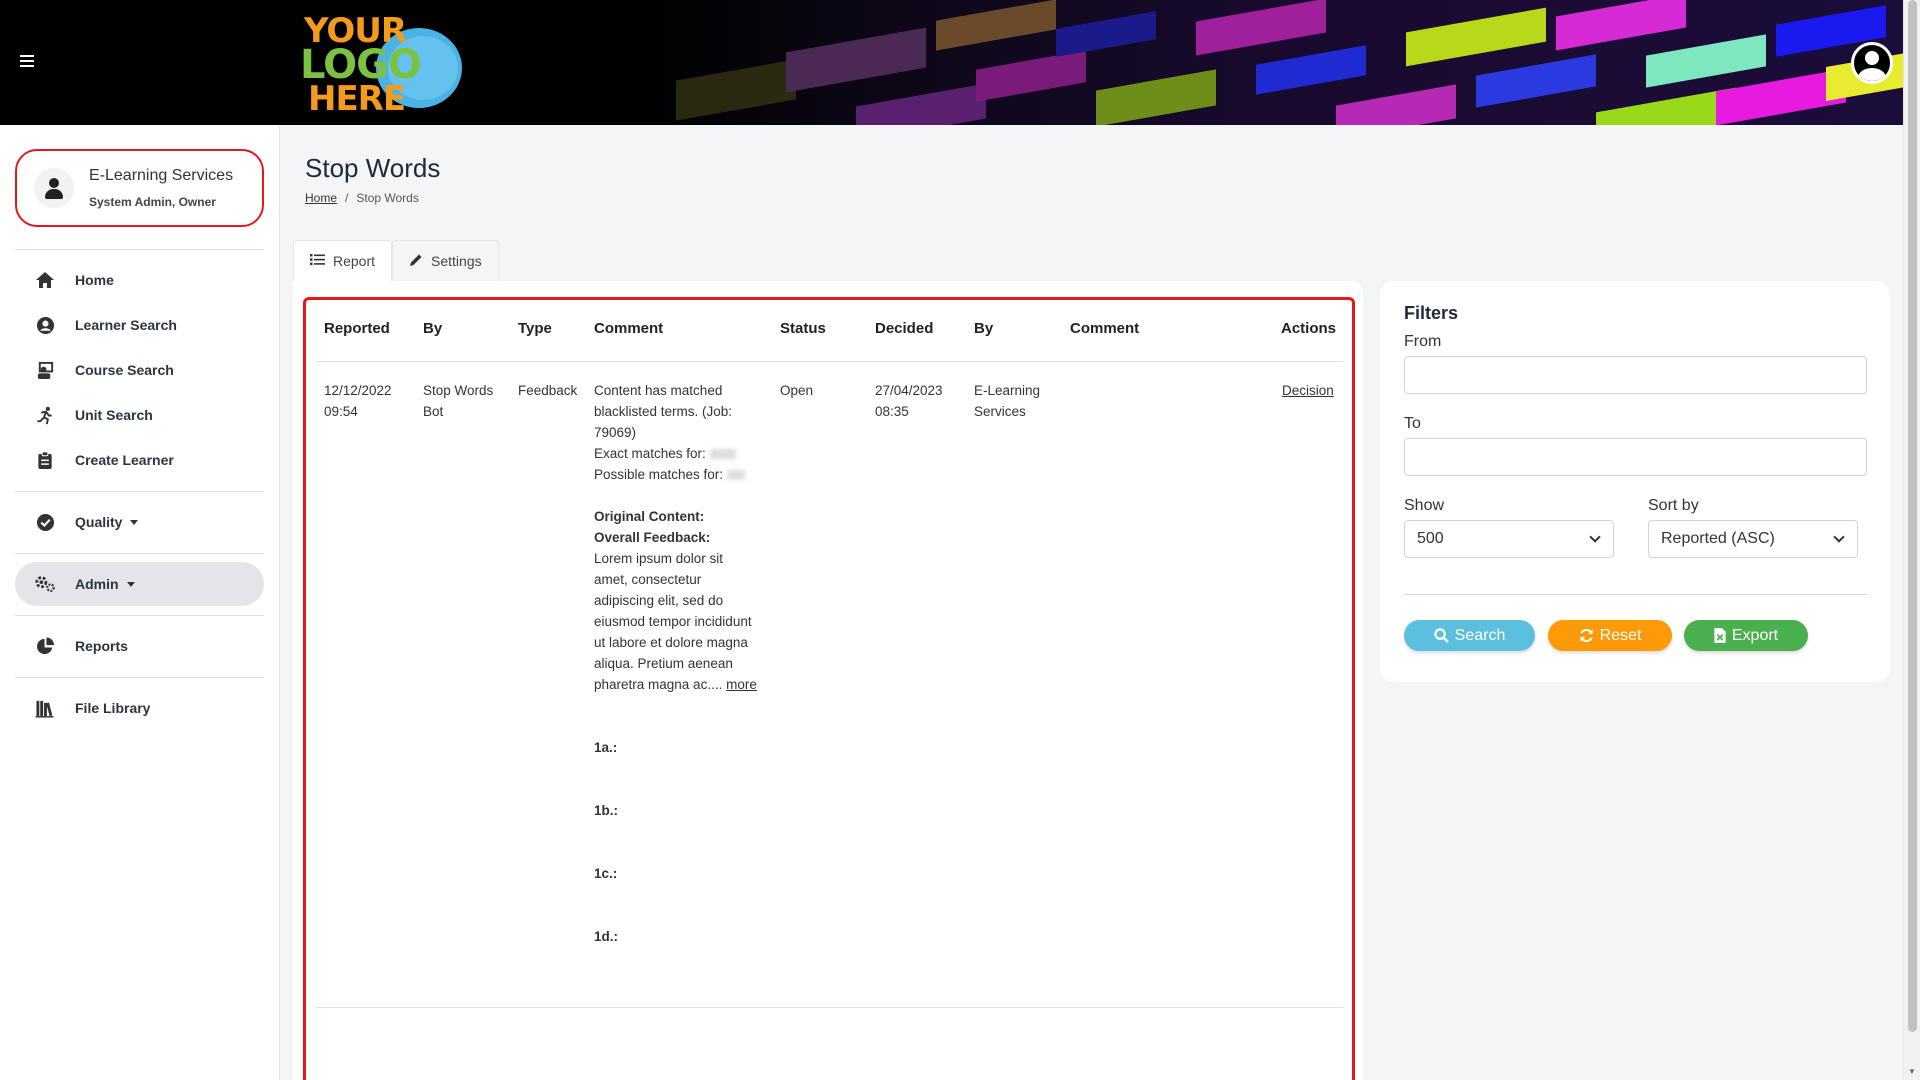 This screenshot has height=1080, width=1920. I want to click on sidebar-item-label: Course Search, so click(124, 370).